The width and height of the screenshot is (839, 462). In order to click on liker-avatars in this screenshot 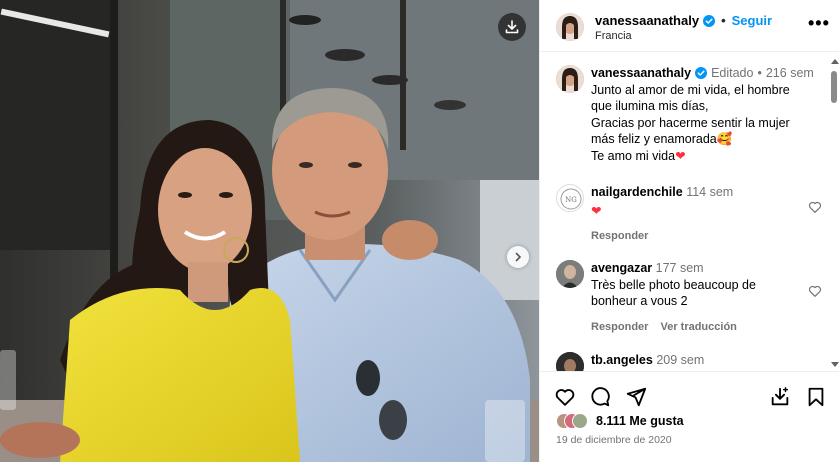, I will do `click(572, 421)`.